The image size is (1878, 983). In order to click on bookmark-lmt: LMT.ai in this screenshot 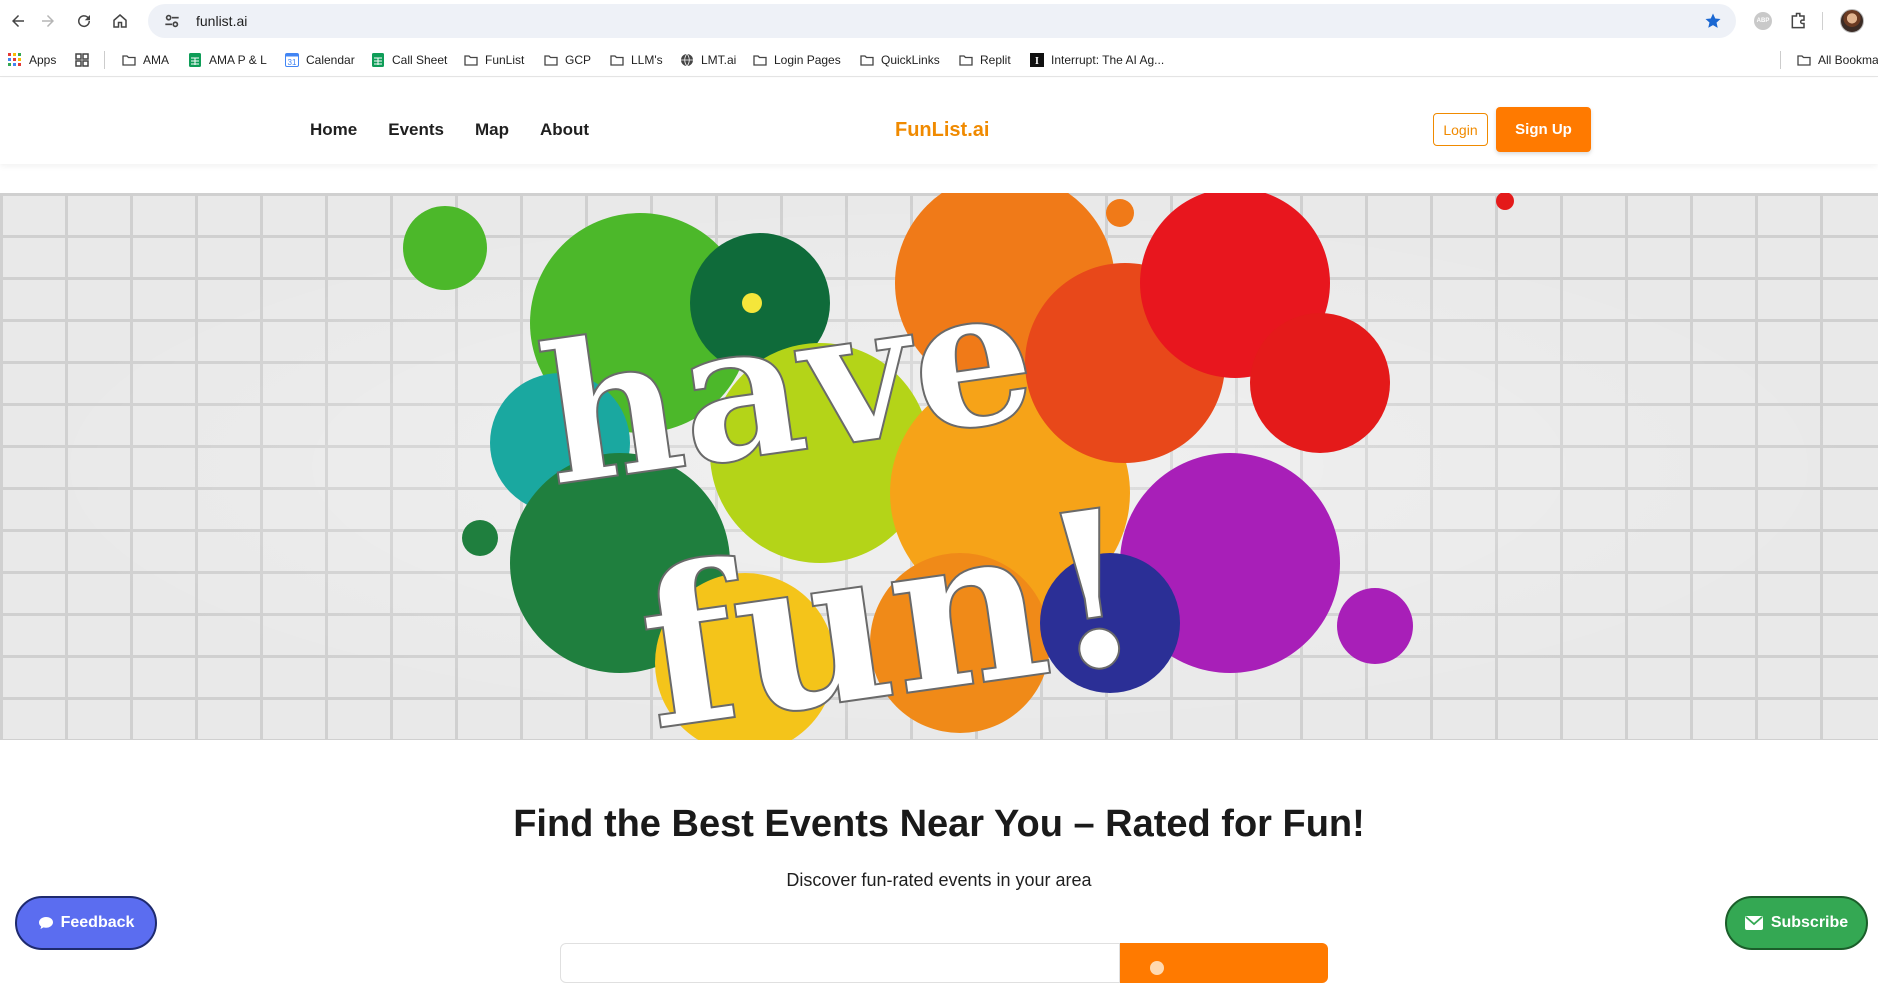, I will do `click(708, 60)`.